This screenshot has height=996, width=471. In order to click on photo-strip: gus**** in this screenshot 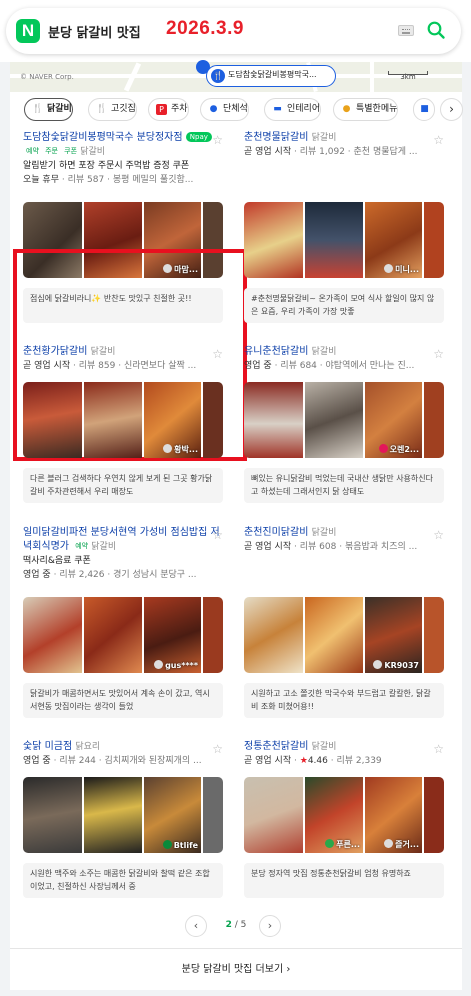, I will do `click(123, 635)`.